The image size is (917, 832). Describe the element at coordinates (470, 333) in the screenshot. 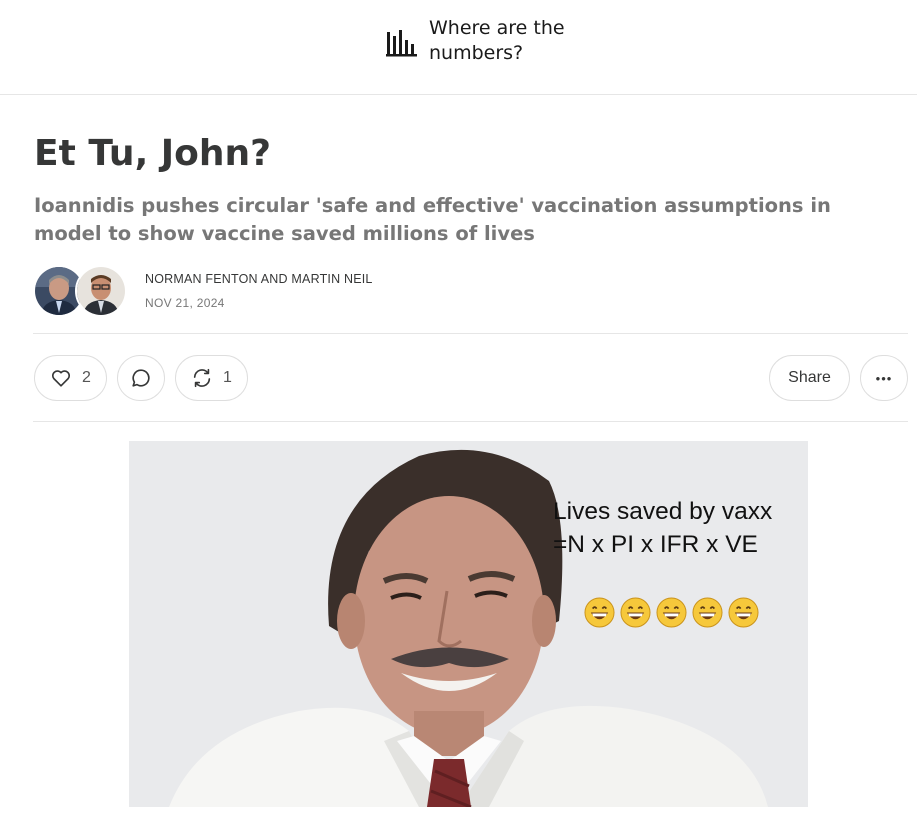

I see `divider-top` at that location.